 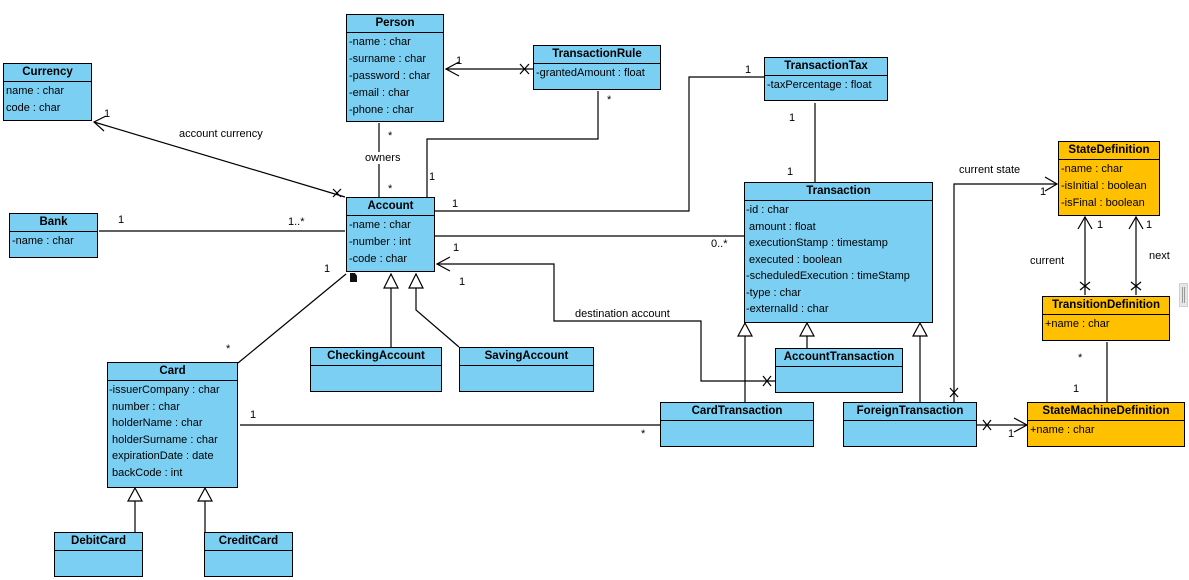 I want to click on class-name: Account, so click(x=390, y=207).